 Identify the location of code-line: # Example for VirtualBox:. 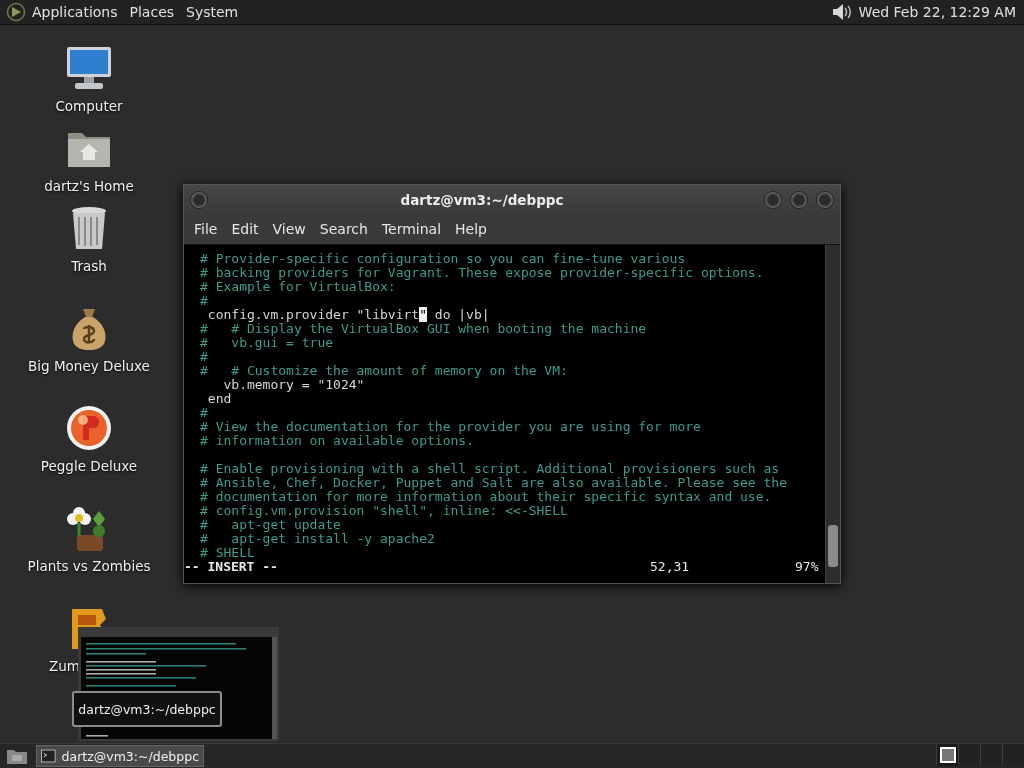
(298, 287).